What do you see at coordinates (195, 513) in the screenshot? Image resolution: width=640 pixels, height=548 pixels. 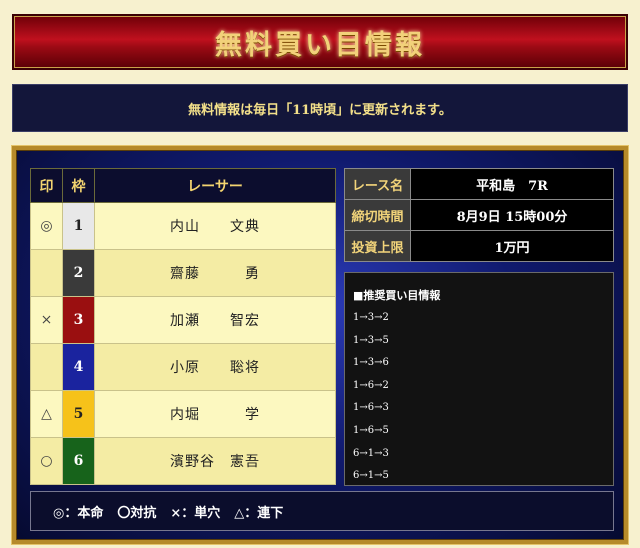 I see `legend-tanana: ×：単穴` at bounding box center [195, 513].